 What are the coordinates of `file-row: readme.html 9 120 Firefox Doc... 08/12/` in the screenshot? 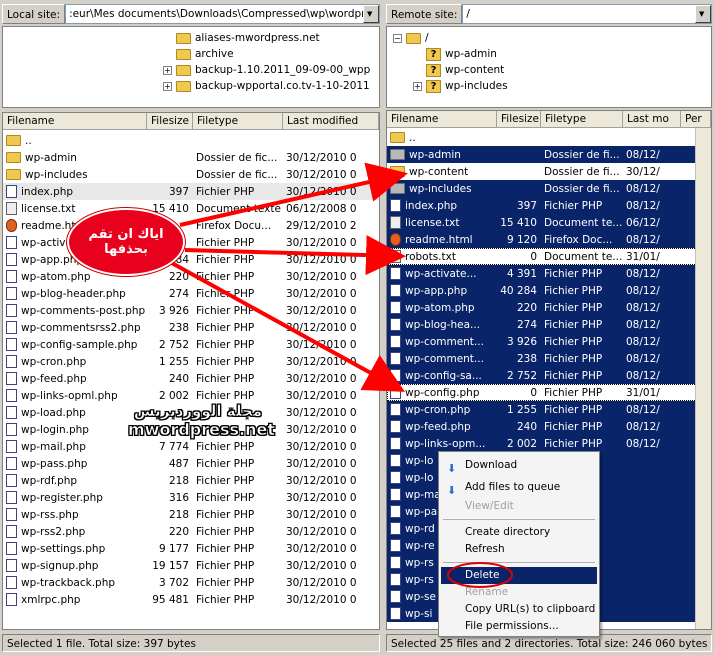 It's located at (549, 239).